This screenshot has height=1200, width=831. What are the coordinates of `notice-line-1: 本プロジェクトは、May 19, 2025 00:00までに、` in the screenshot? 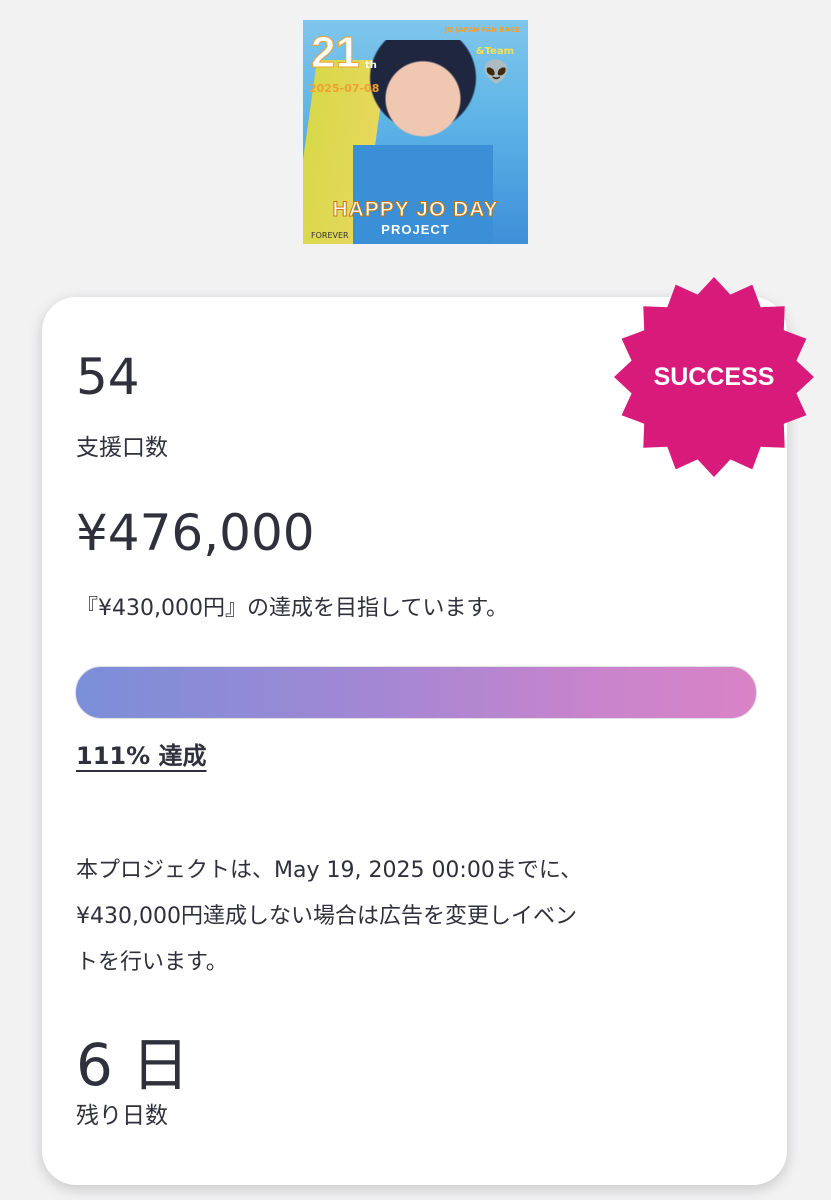 It's located at (329, 870).